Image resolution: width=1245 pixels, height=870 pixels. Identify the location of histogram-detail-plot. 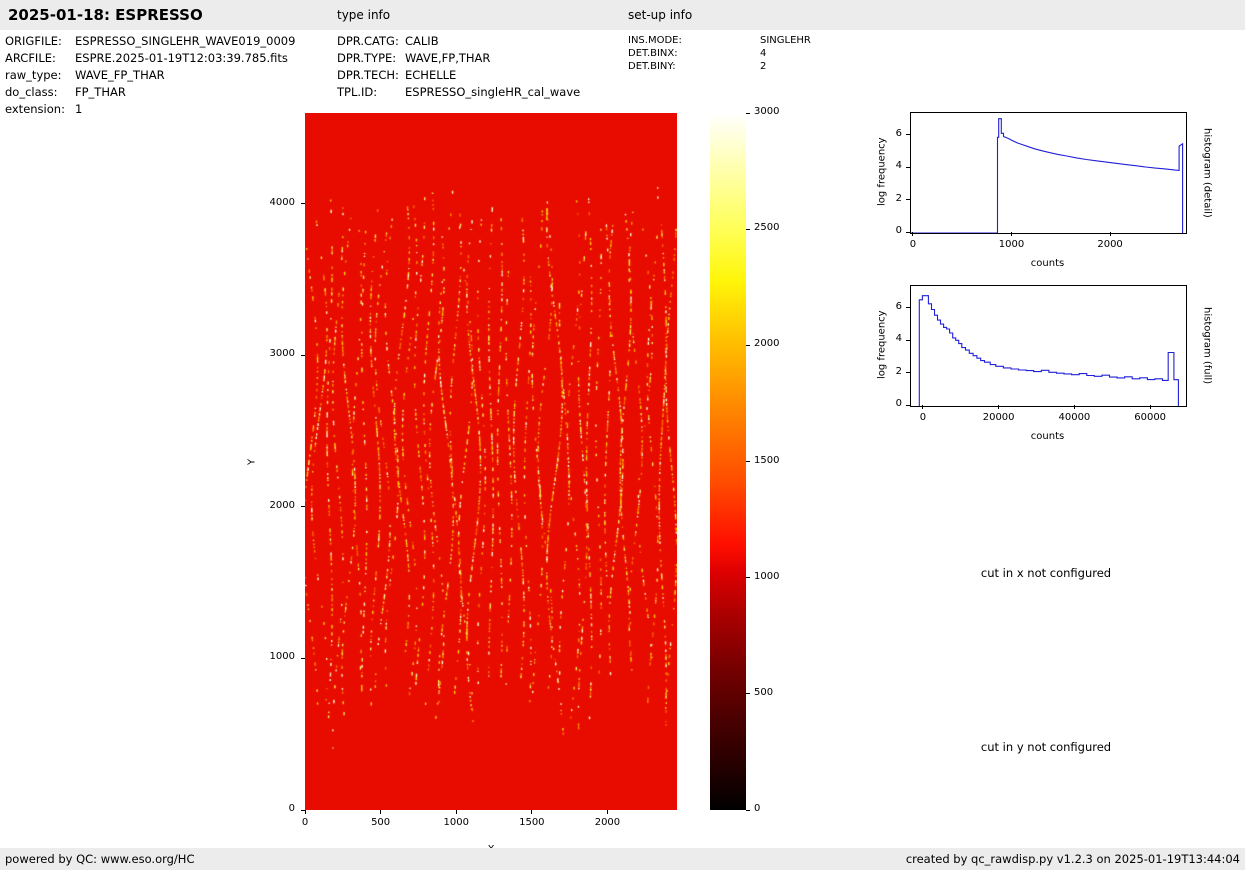
(1048, 173).